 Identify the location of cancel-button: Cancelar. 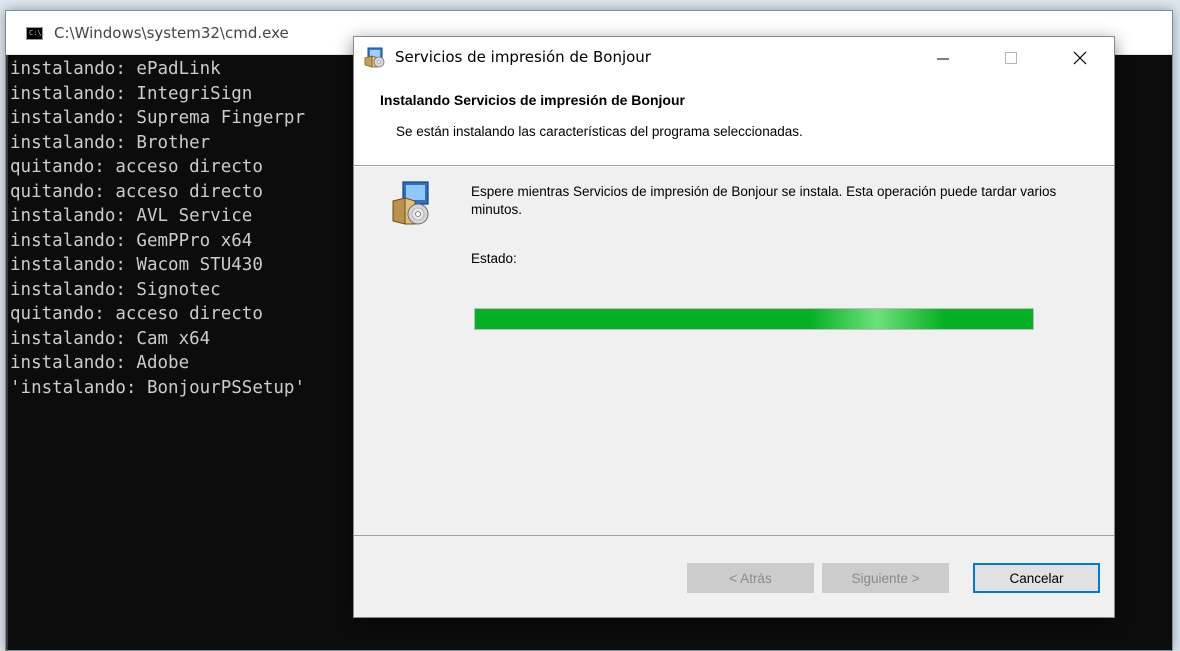
(1036, 578).